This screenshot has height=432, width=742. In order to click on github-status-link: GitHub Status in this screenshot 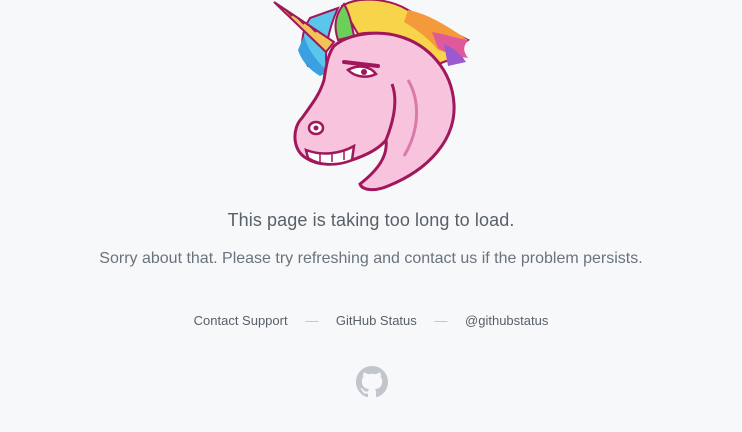, I will do `click(376, 320)`.